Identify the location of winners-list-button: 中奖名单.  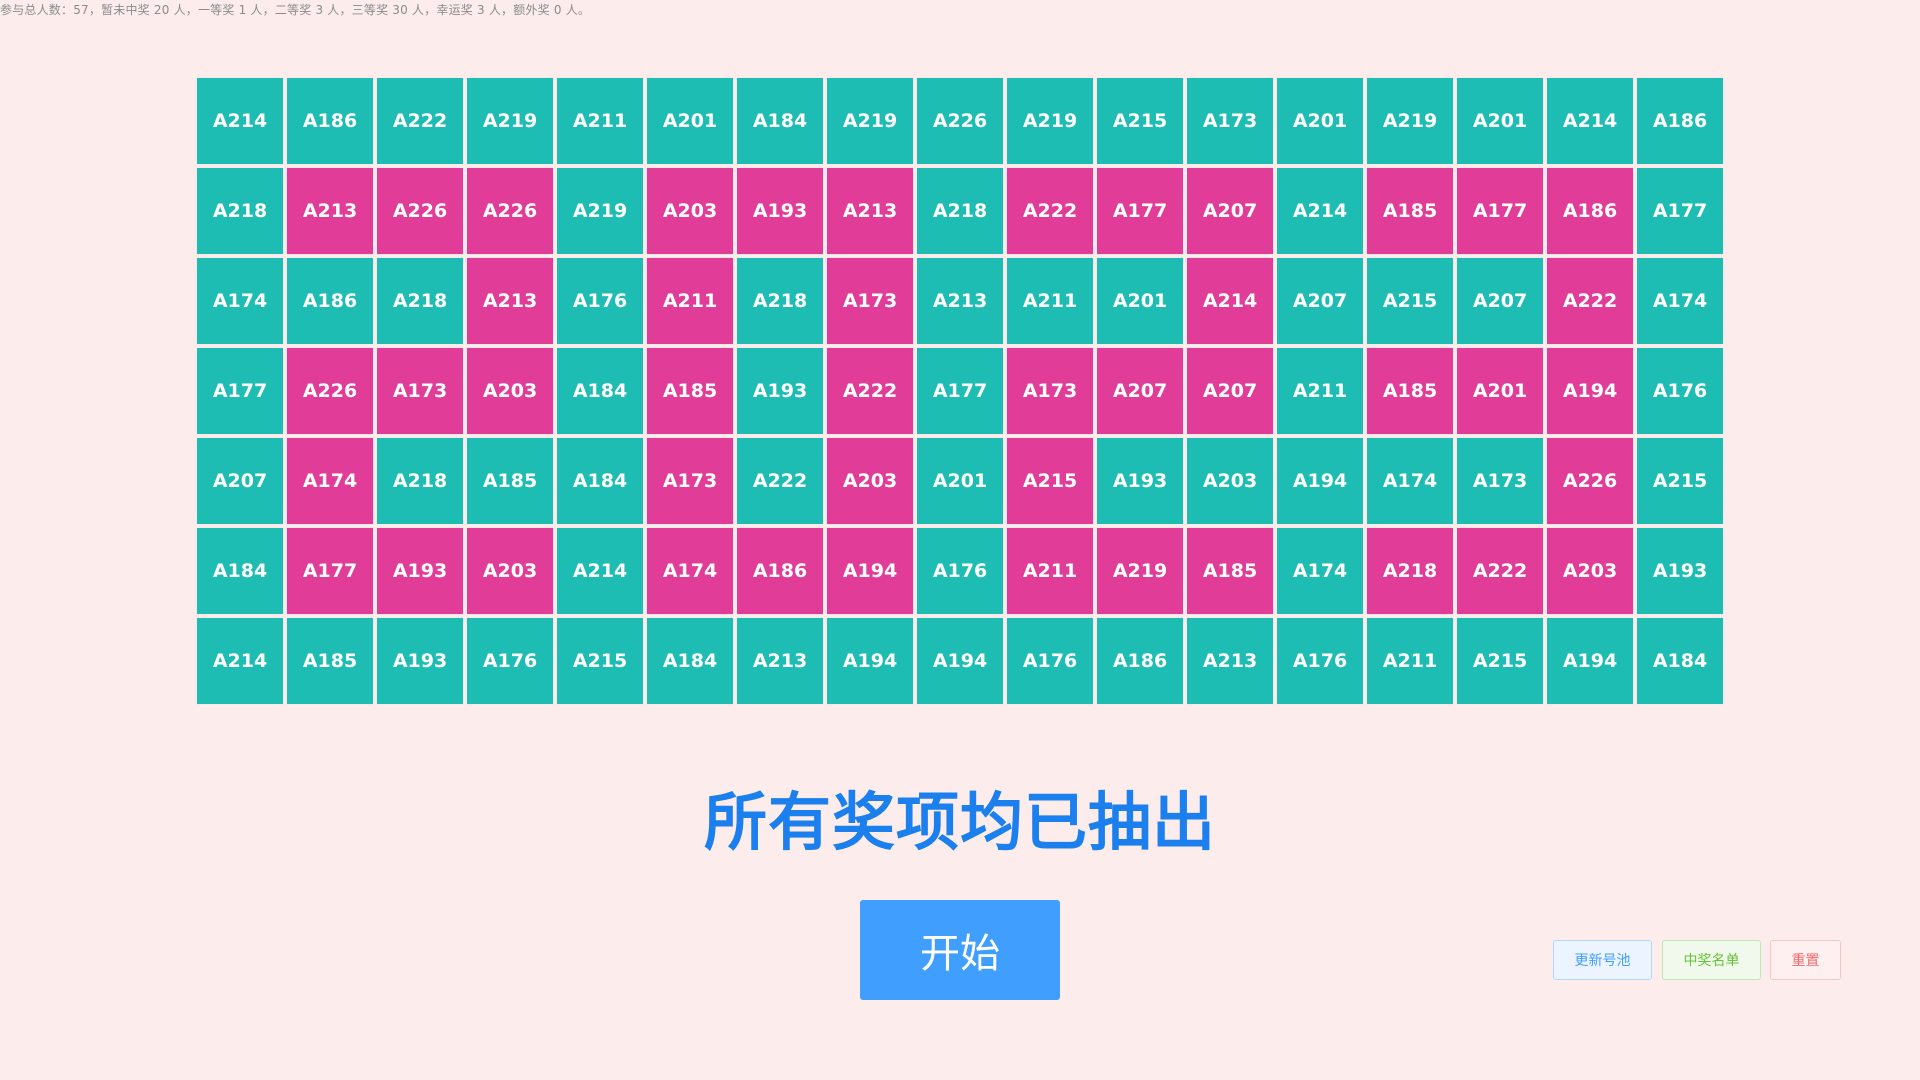
(1711, 960).